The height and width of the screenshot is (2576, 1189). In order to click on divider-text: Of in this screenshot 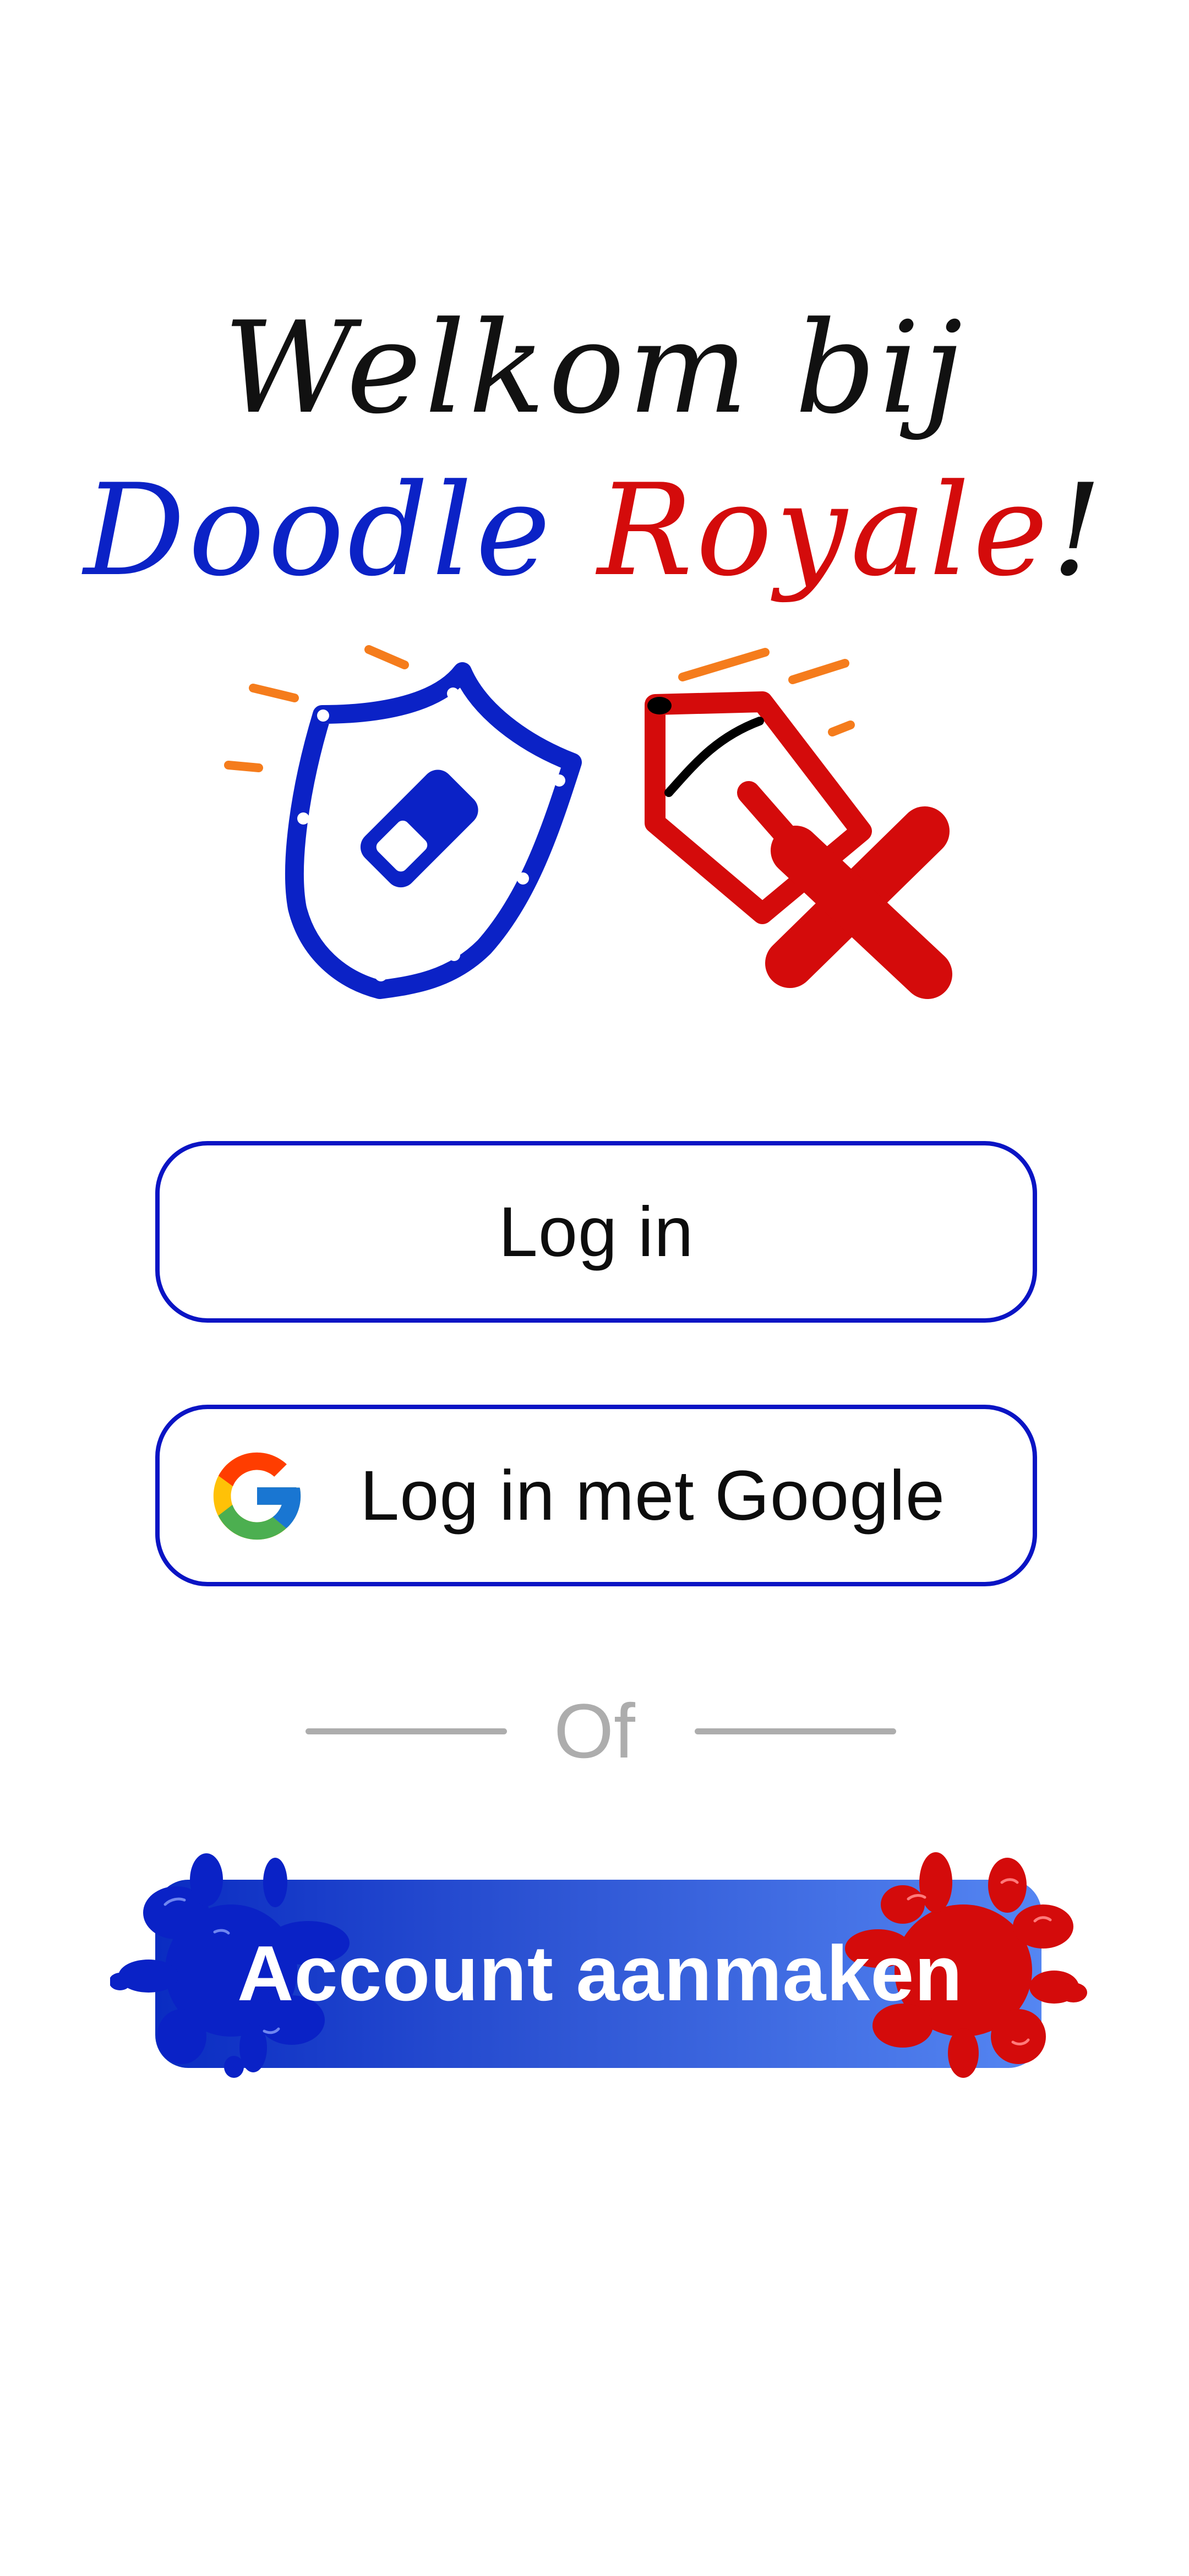, I will do `click(594, 1731)`.